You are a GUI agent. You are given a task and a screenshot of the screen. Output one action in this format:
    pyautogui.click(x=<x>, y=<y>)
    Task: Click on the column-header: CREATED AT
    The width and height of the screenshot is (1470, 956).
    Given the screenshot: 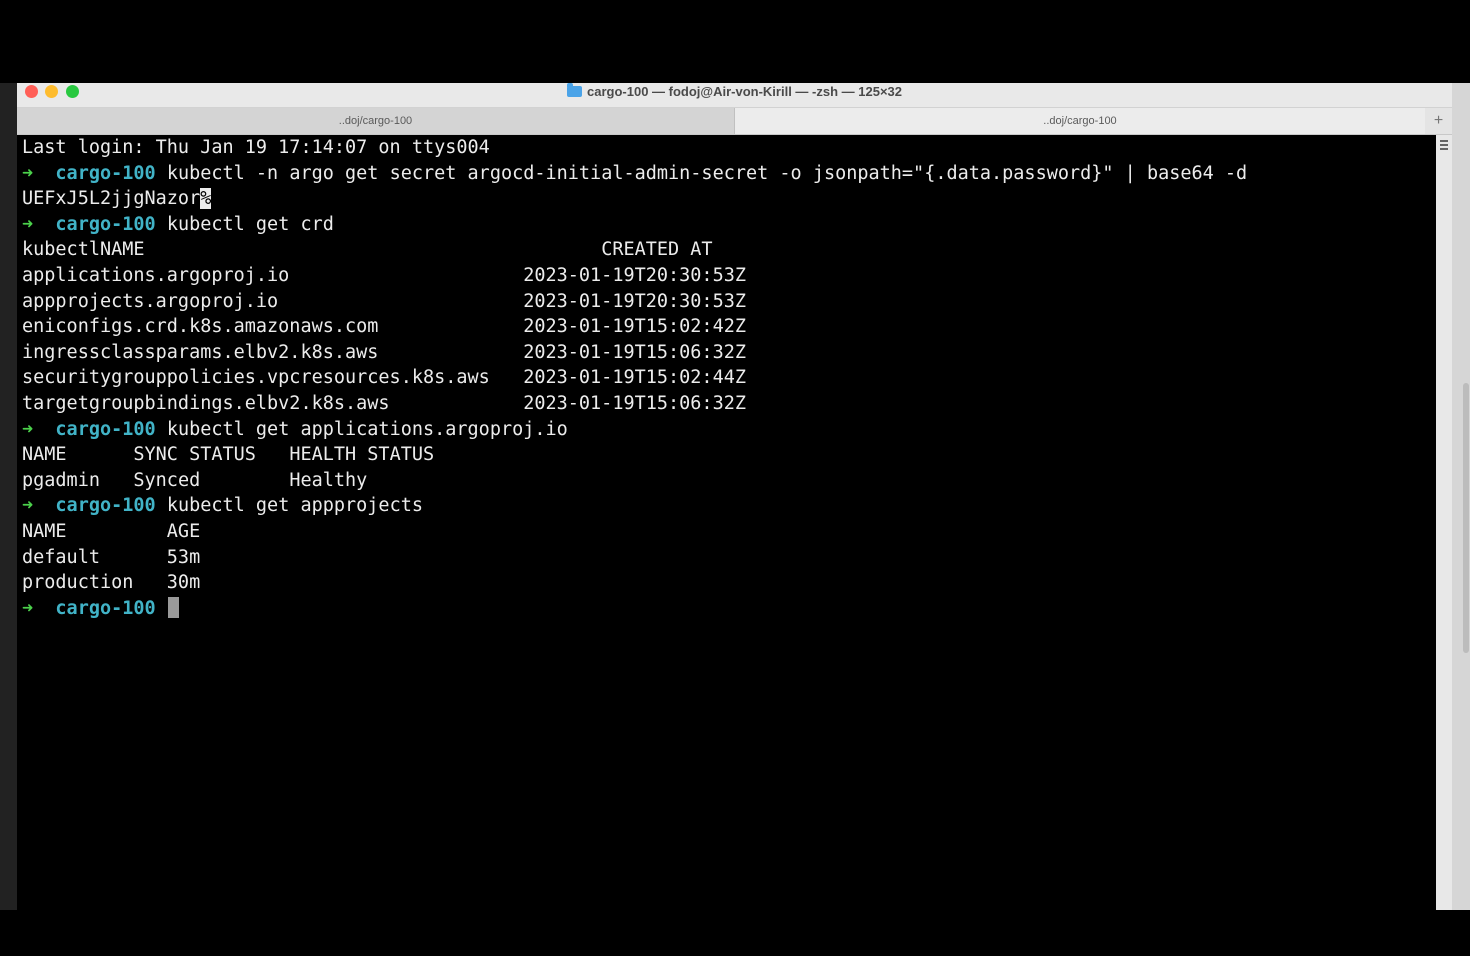 What is the action you would take?
    pyautogui.click(x=657, y=250)
    